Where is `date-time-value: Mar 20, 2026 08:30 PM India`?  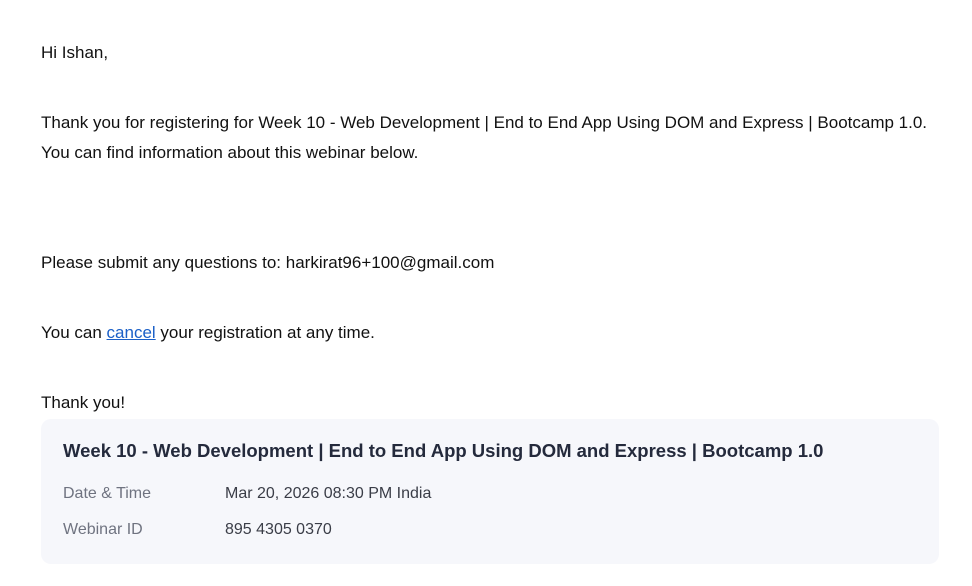
date-time-value: Mar 20, 2026 08:30 PM India is located at coordinates (328, 493).